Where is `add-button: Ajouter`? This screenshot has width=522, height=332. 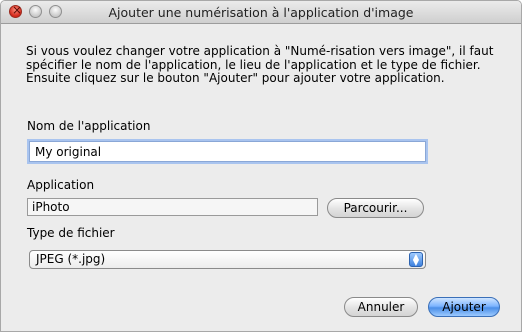 add-button: Ajouter is located at coordinates (464, 307).